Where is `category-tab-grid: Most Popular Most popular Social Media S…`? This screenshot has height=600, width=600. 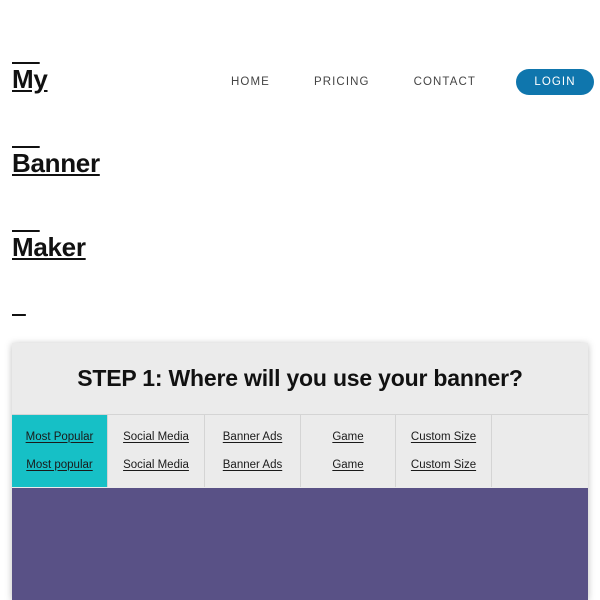 category-tab-grid: Most Popular Most popular Social Media S… is located at coordinates (300, 450).